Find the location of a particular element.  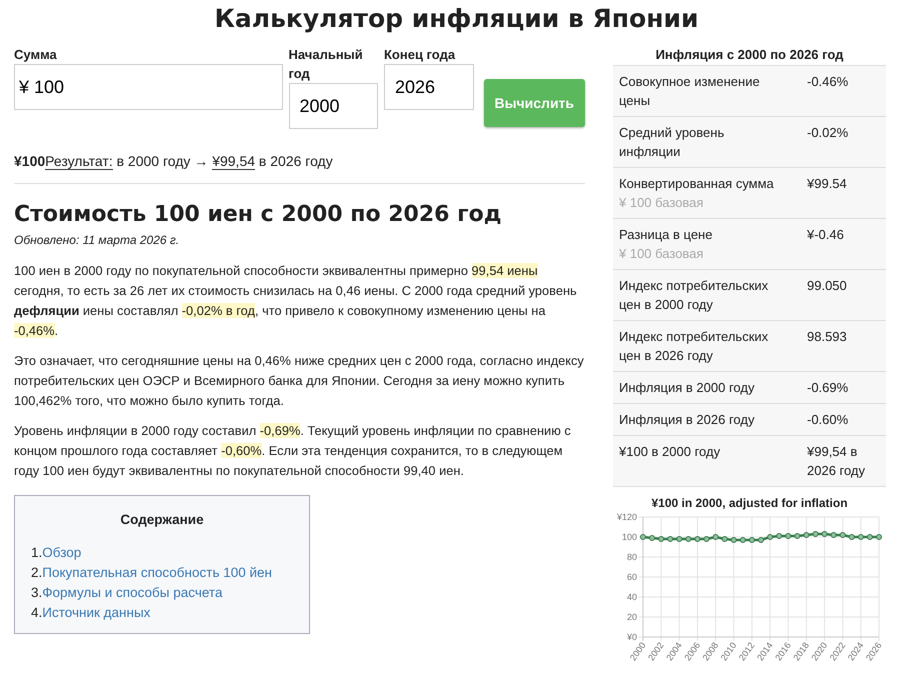

list-number: 4. is located at coordinates (36, 612).